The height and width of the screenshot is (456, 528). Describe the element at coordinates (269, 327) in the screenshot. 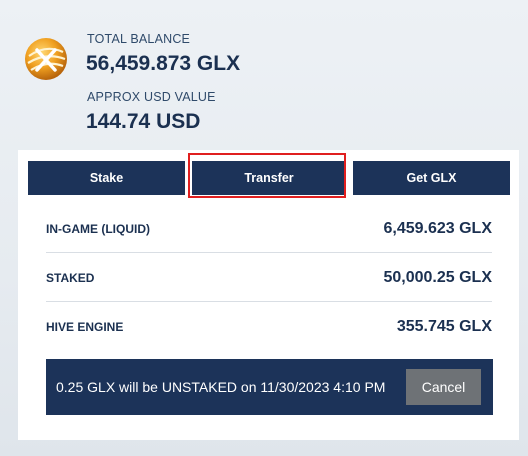

I see `balance-row-hive-engine: HIVE ENGINE 355.745 GLX` at that location.